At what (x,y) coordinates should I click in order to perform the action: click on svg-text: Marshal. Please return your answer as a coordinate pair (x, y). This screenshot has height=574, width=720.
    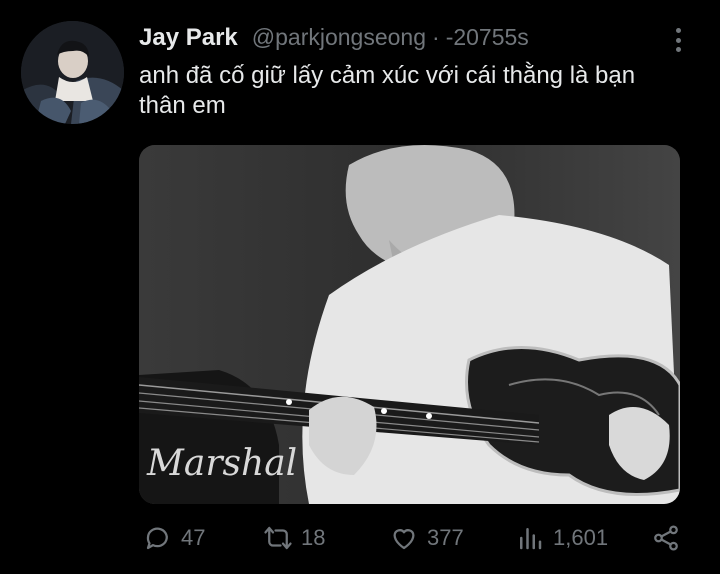
    Looking at the image, I should click on (221, 463).